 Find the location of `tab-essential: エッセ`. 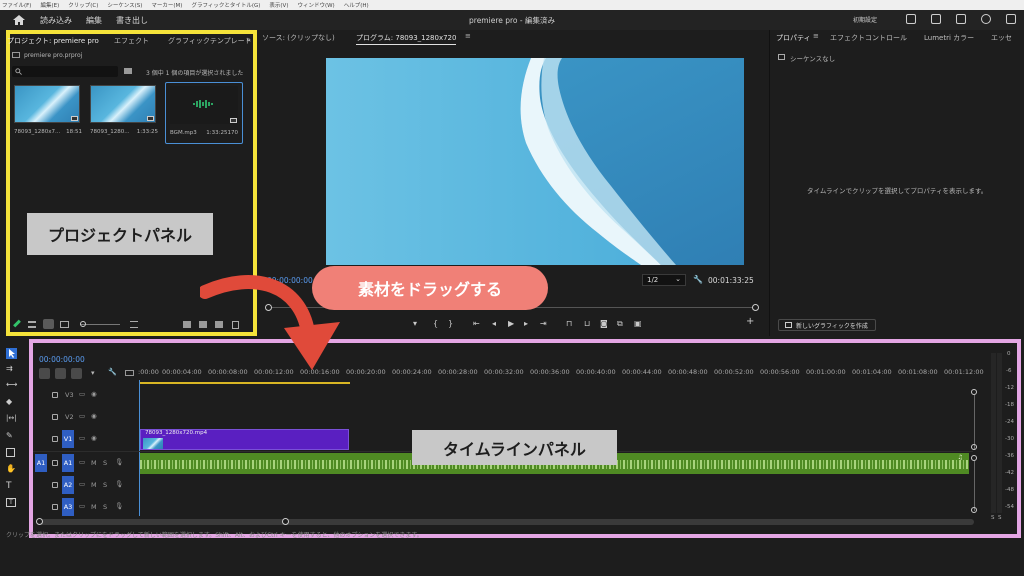

tab-essential: エッセ is located at coordinates (1001, 38).